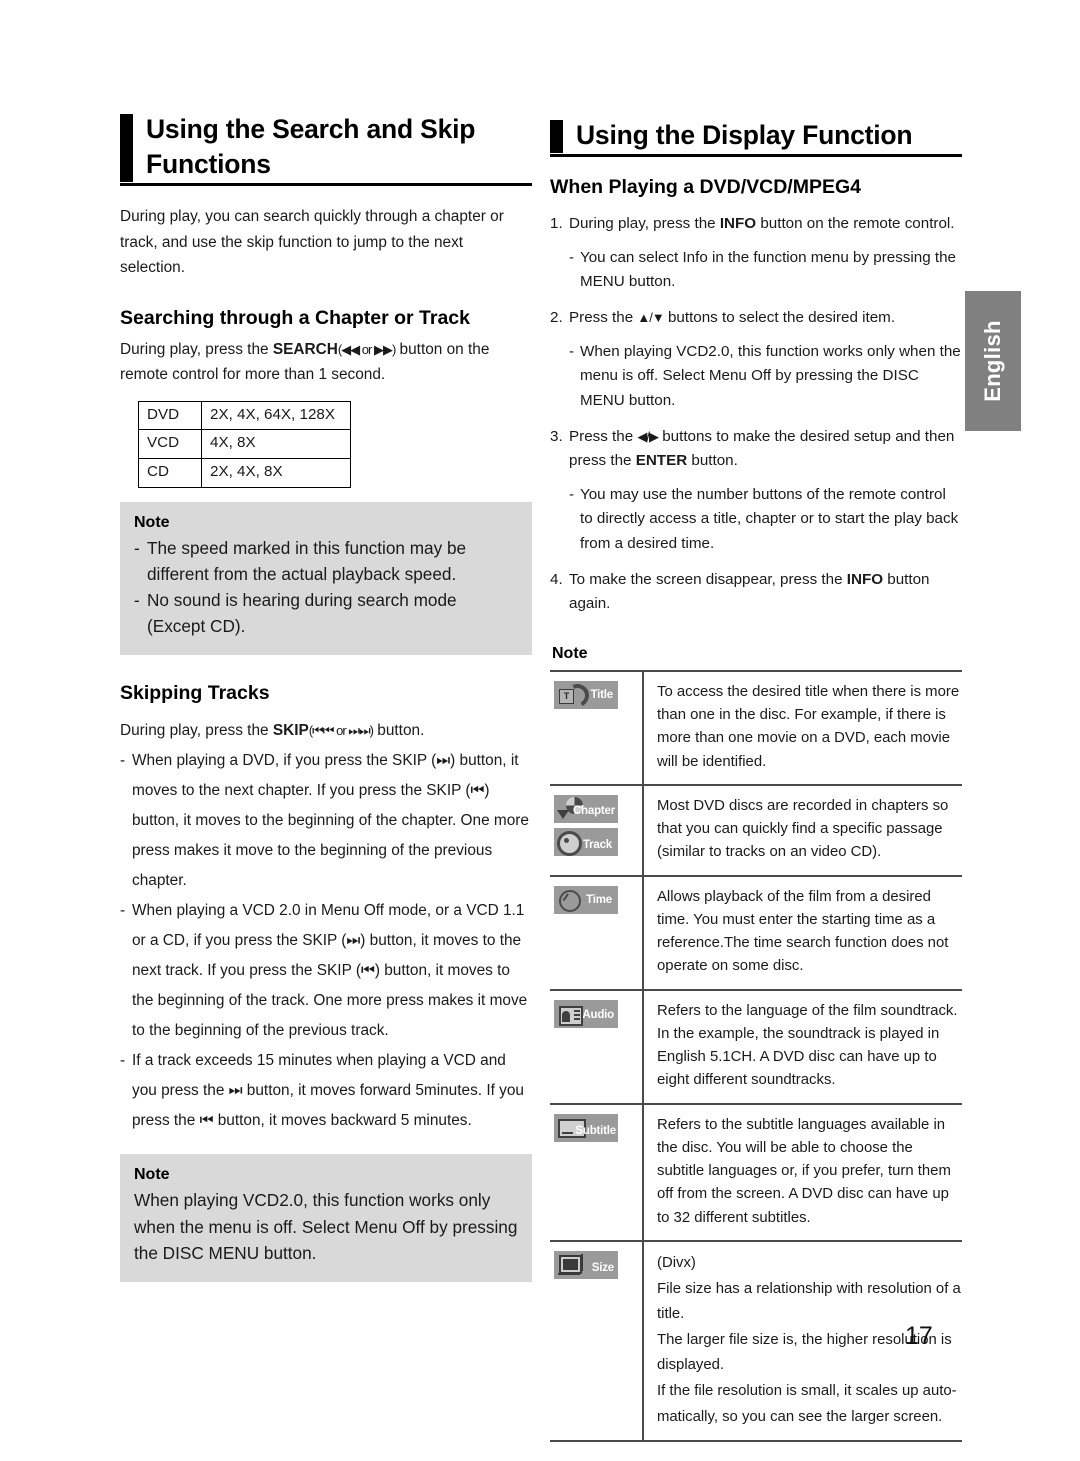 This screenshot has width=1080, height=1461. Describe the element at coordinates (779, 318) in the screenshot. I see `step-text-after: buttons to select the desired item.` at that location.